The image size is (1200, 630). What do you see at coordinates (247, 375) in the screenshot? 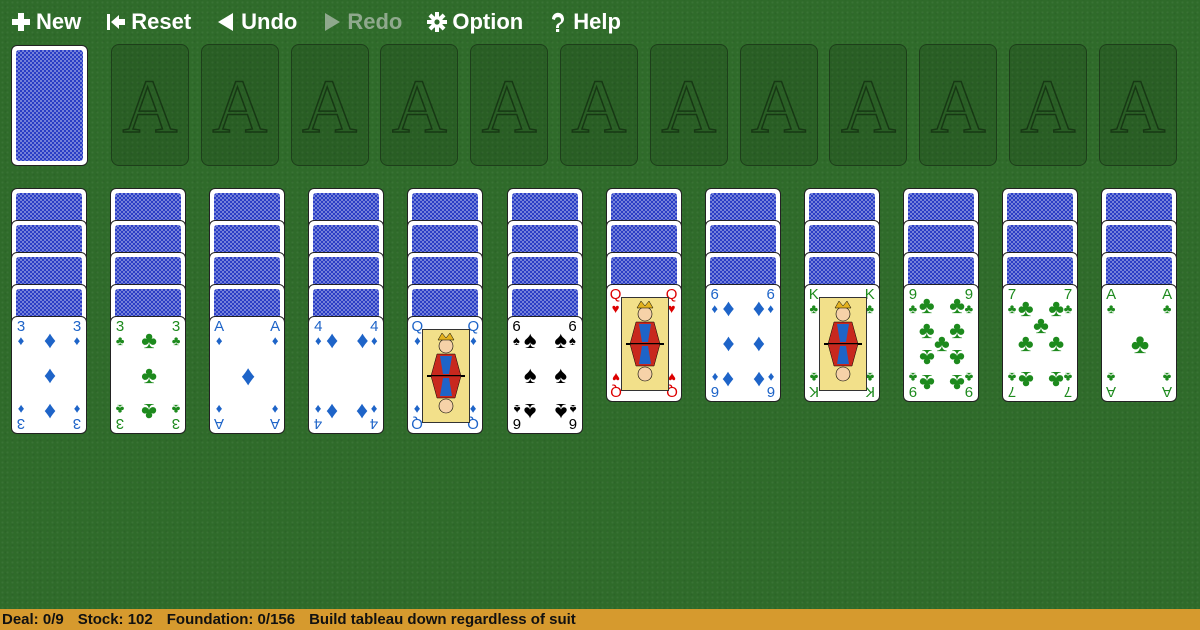
I see `face-up-card: A ♦ A ♦ A ♦ A ♦ ♦` at bounding box center [247, 375].